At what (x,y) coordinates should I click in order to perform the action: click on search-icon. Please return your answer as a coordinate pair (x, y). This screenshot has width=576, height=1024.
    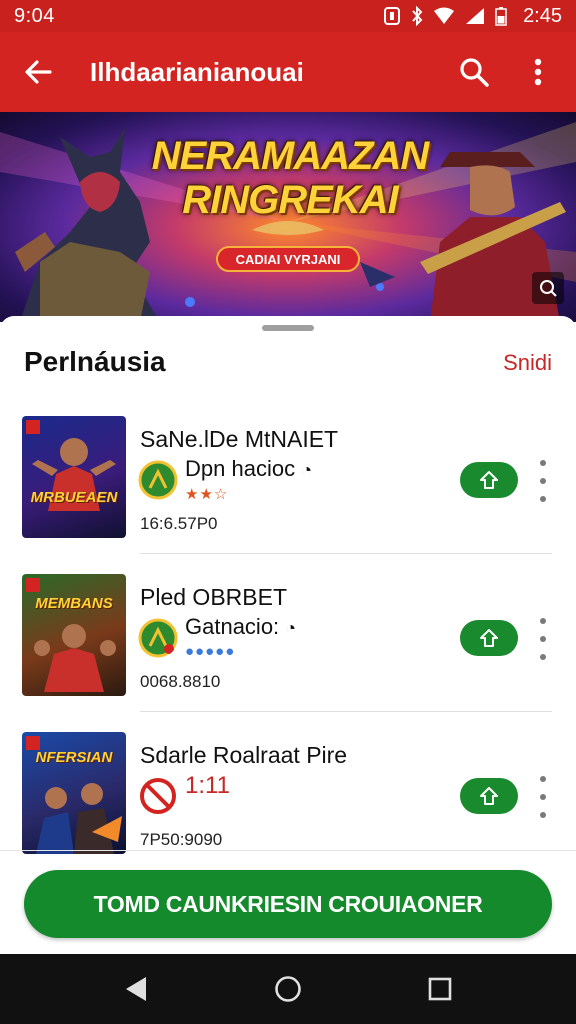
    Looking at the image, I should click on (474, 72).